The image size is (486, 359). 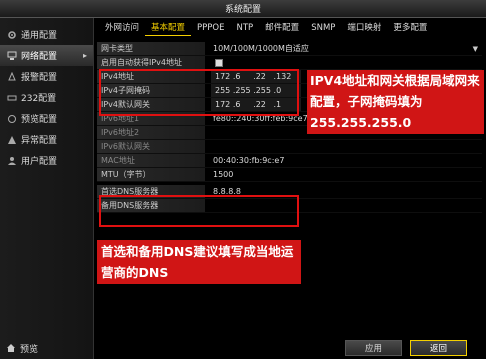 I want to click on serial-icon, so click(x=11, y=97).